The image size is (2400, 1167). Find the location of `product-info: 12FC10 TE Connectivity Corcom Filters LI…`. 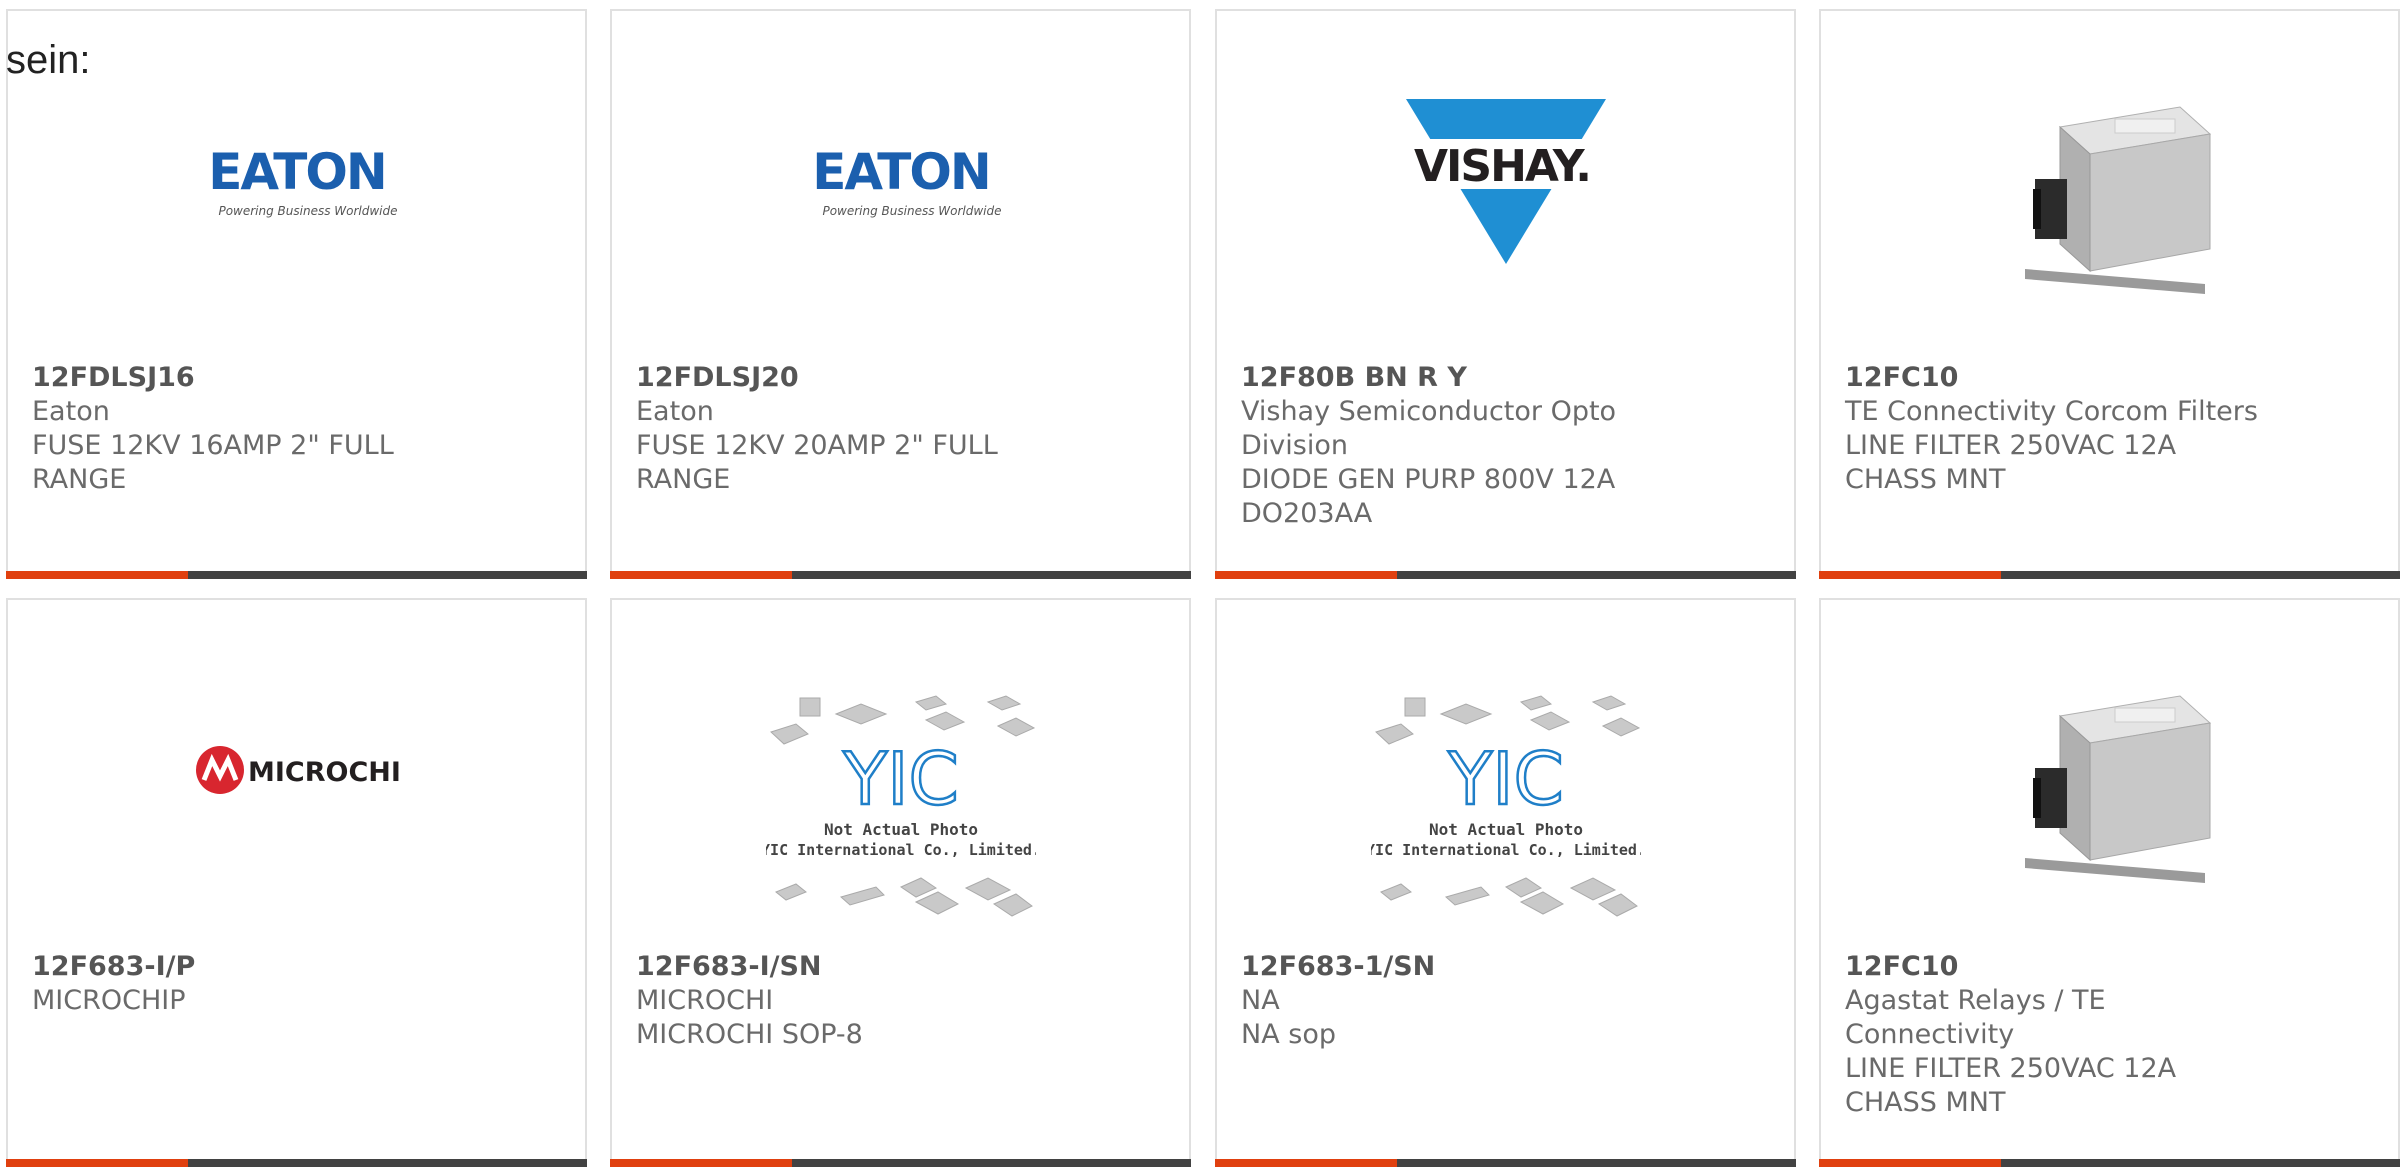

product-info: 12FC10 TE Connectivity Corcom Filters LI… is located at coordinates (2055, 429).